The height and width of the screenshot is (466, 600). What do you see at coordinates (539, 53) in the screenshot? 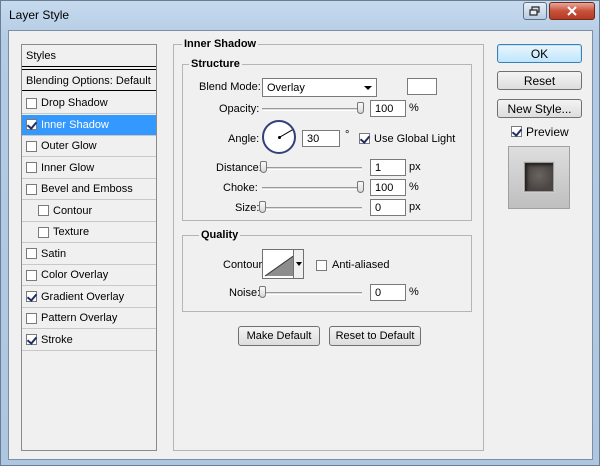
I see `ok-button: OK` at bounding box center [539, 53].